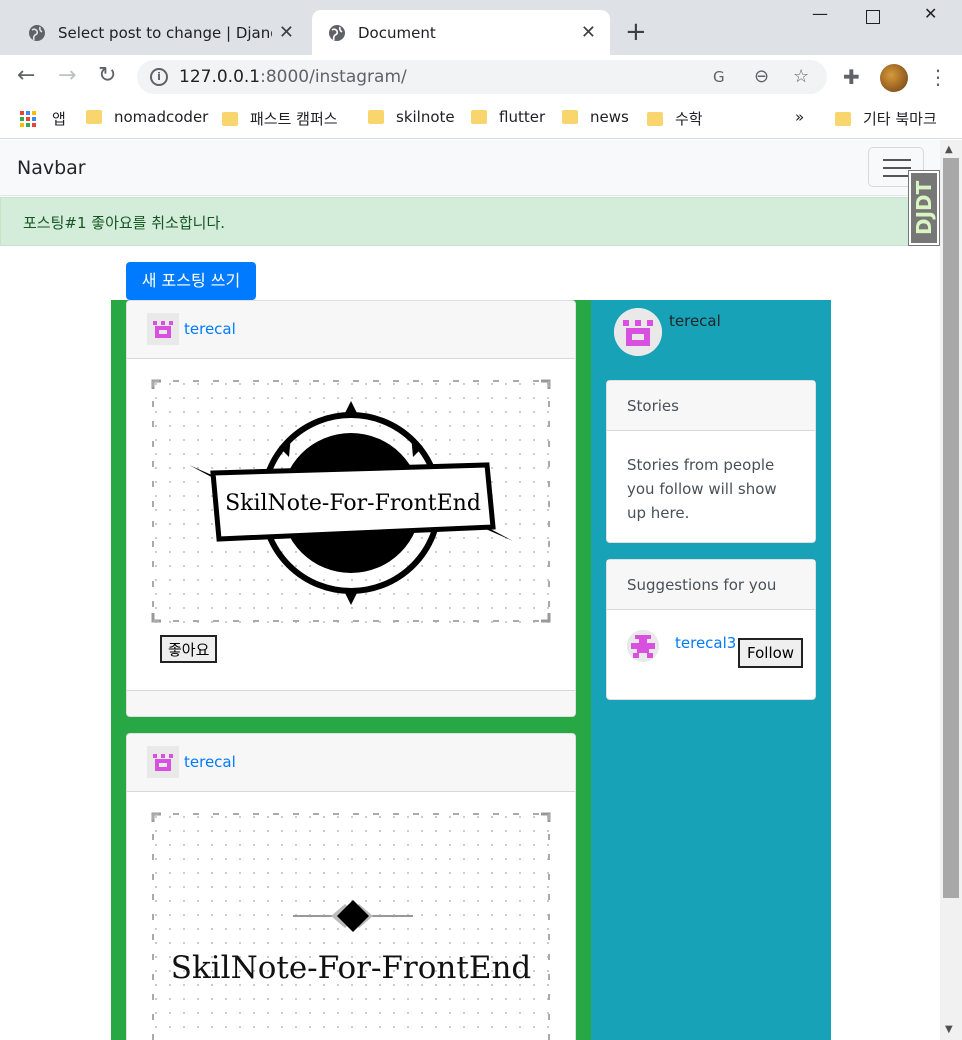 This screenshot has width=962, height=1040. I want to click on apps-grid-icon, so click(28, 118).